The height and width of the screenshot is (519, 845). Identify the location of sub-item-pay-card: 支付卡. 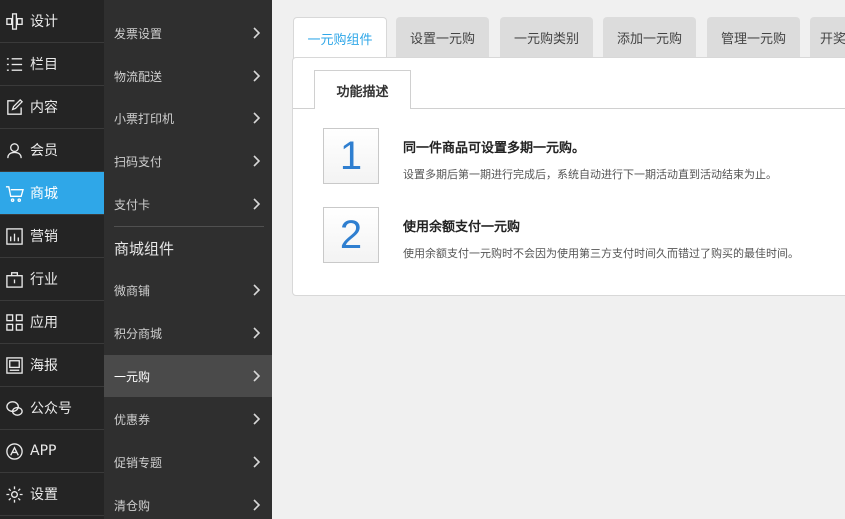
(188, 204).